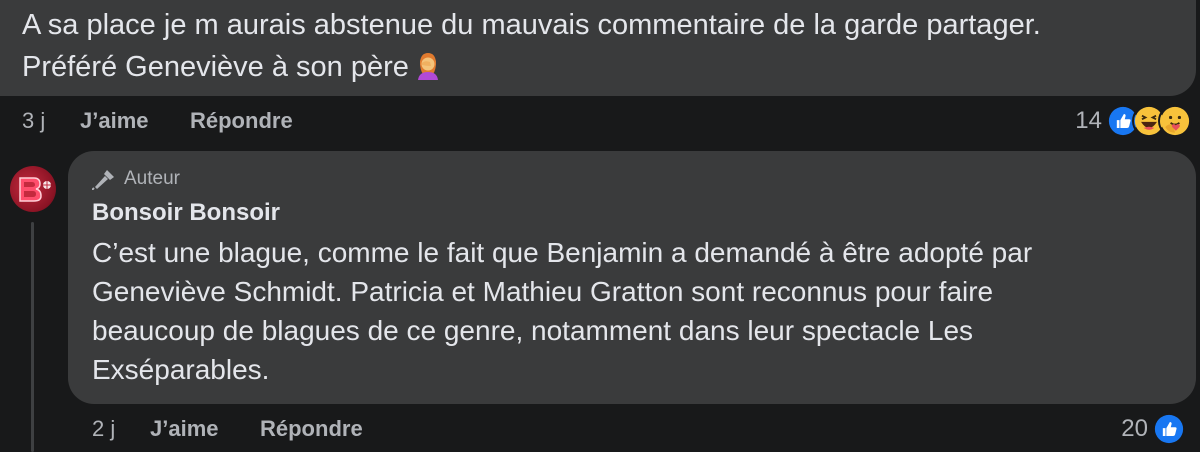  I want to click on like-reaction-icon, so click(1169, 429).